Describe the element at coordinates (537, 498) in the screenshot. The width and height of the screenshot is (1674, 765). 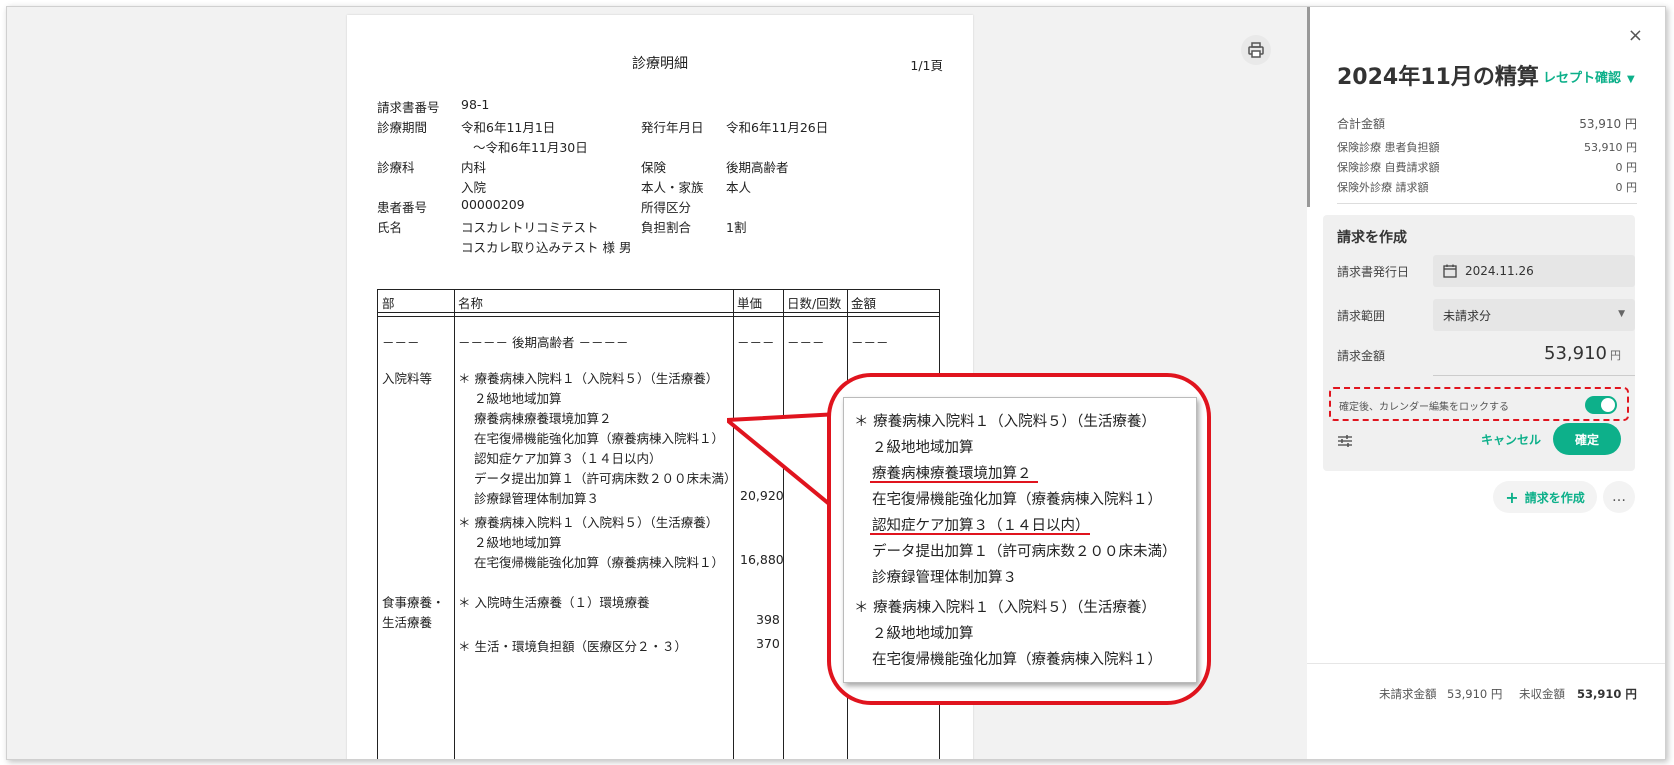
I see `list-item: 診療録管理体制加算３` at that location.